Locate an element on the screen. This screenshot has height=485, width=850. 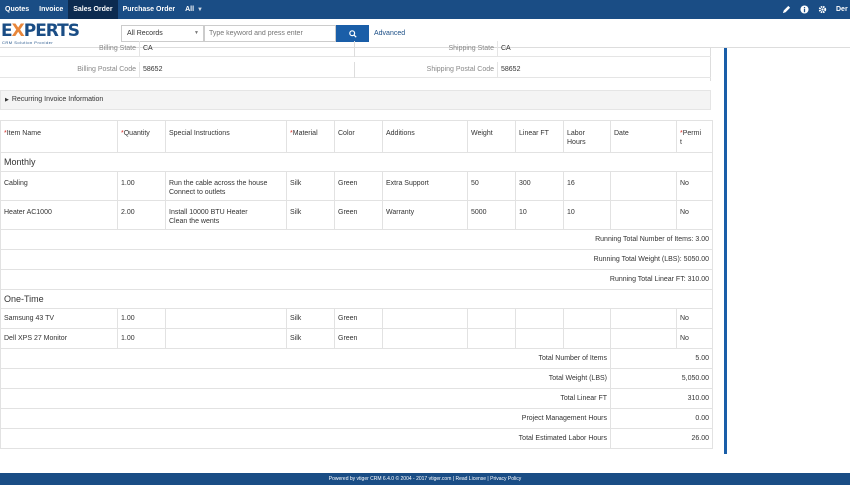
summary-row: Total Number of Items 5.00 is located at coordinates (356, 358).